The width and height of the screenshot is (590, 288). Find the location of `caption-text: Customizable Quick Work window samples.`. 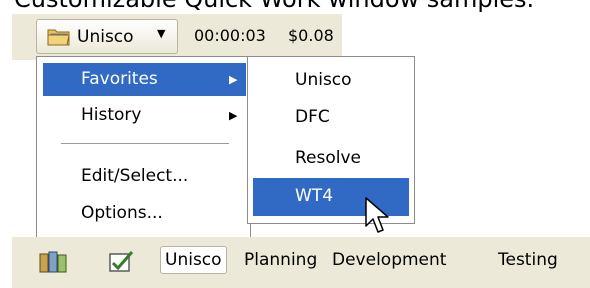

caption-text: Customizable Quick Work window samples. is located at coordinates (274, 6).